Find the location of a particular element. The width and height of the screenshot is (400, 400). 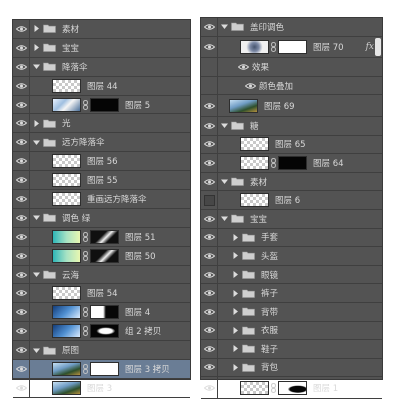

layer-name: 图层 69 is located at coordinates (279, 106).